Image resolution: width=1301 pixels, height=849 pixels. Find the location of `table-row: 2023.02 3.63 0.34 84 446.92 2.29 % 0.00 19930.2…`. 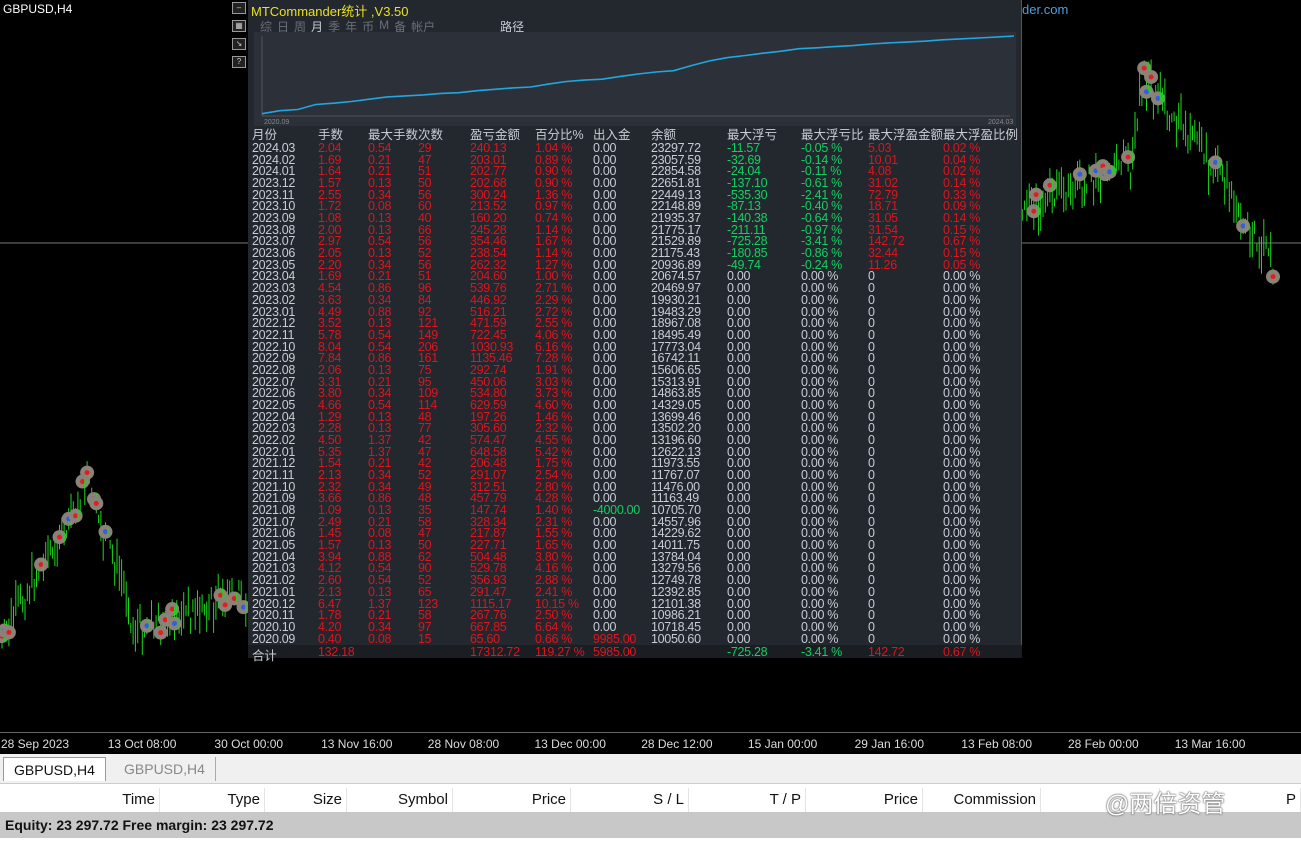

table-row: 2023.02 3.63 0.34 84 446.92 2.29 % 0.00 19930.2… is located at coordinates (635, 300).